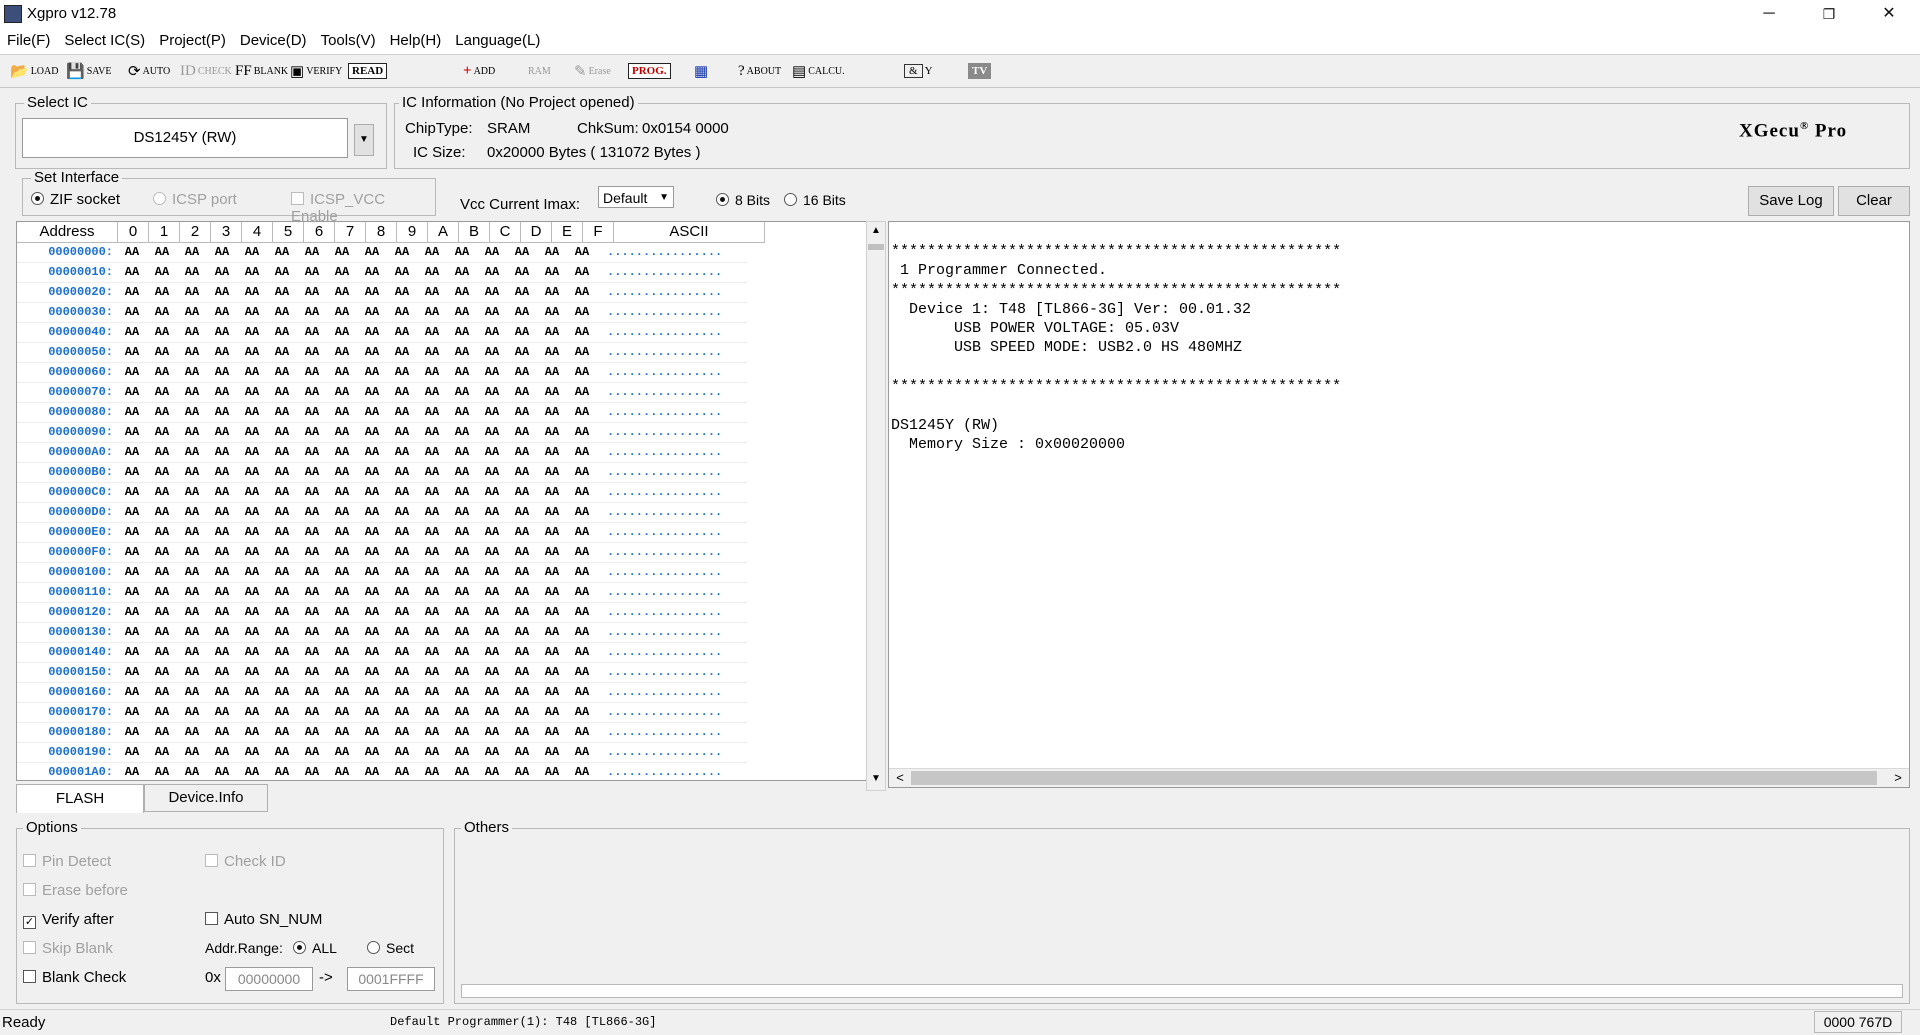 The image size is (1920, 1035). What do you see at coordinates (918, 71) in the screenshot?
I see `logic-button: & Y` at bounding box center [918, 71].